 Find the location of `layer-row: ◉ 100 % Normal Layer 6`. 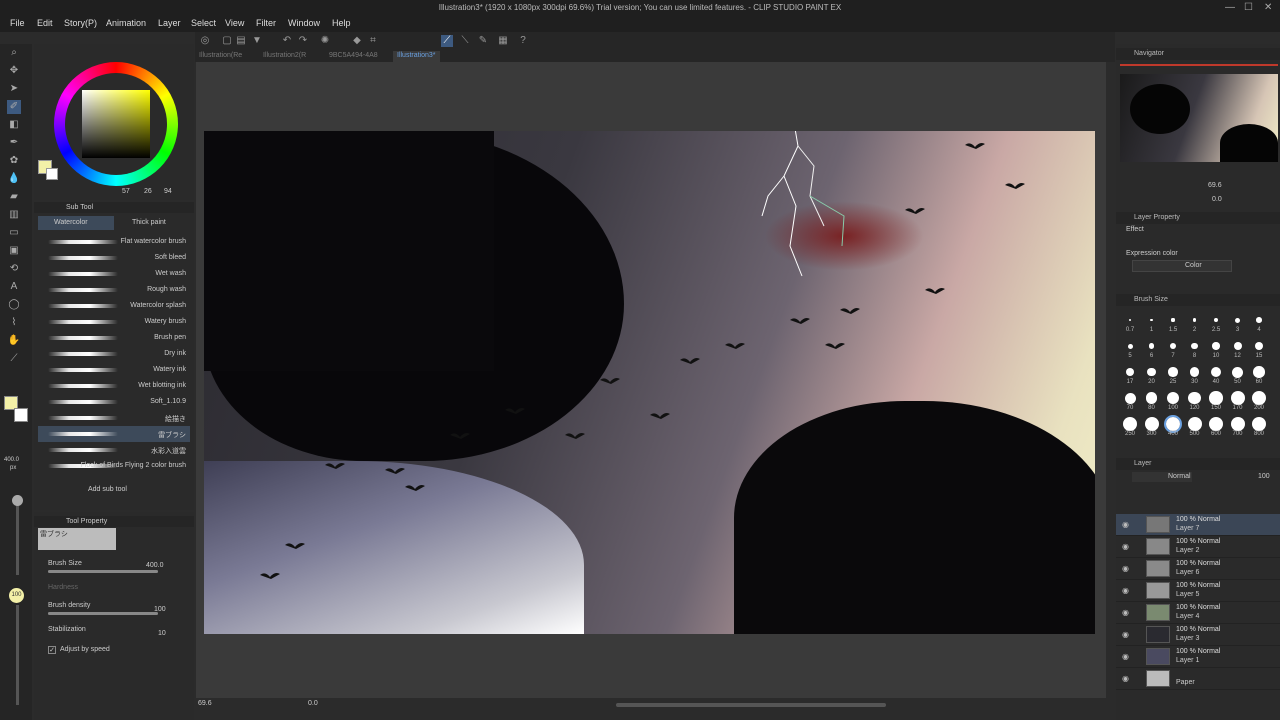

layer-row: ◉ 100 % Normal Layer 6 is located at coordinates (1198, 569).